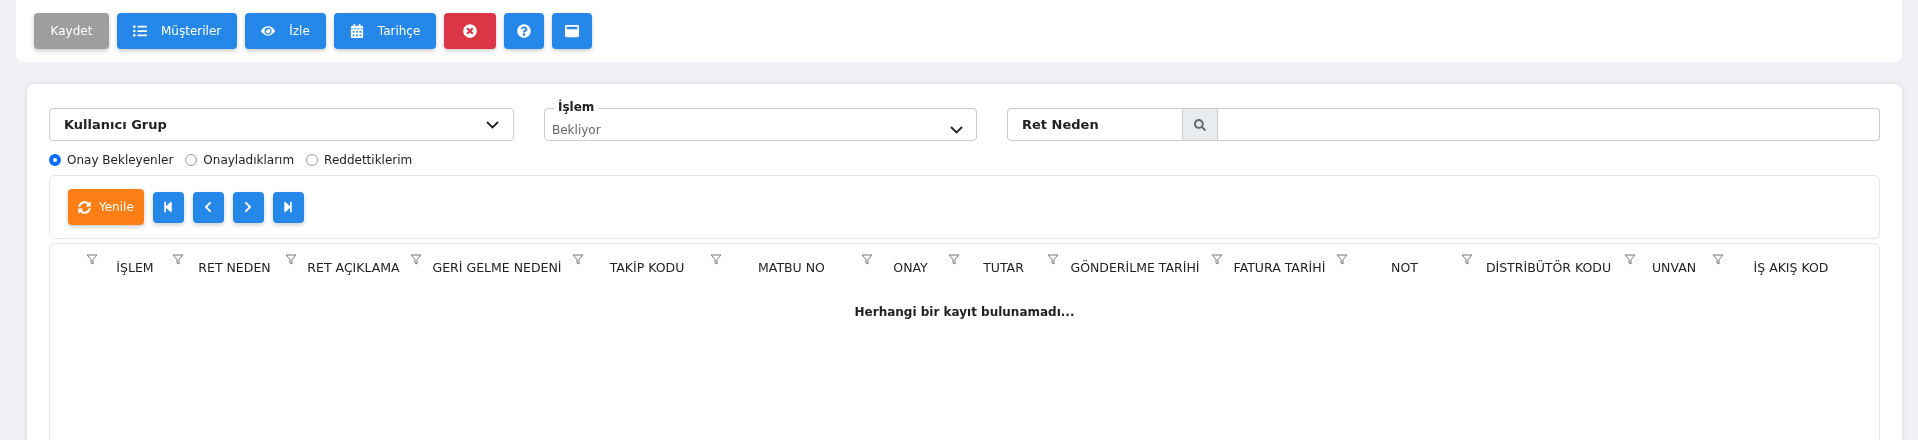 The width and height of the screenshot is (1918, 440). I want to click on last-page-button, so click(288, 207).